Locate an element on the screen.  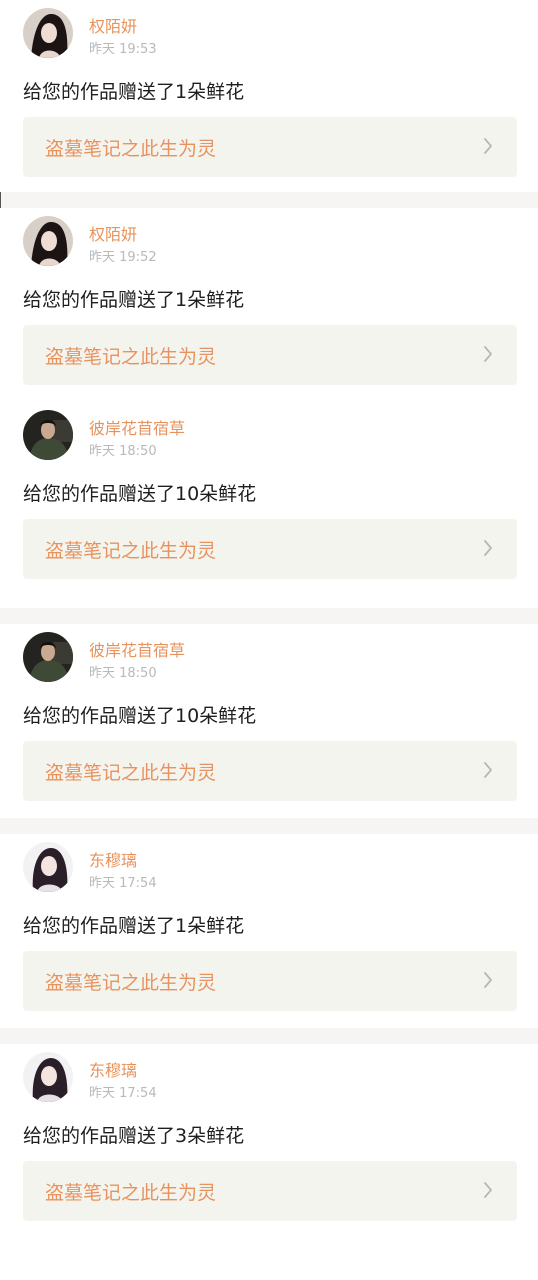
gift-message: 给您的作品赠送了3朵鲜花 is located at coordinates (134, 1136).